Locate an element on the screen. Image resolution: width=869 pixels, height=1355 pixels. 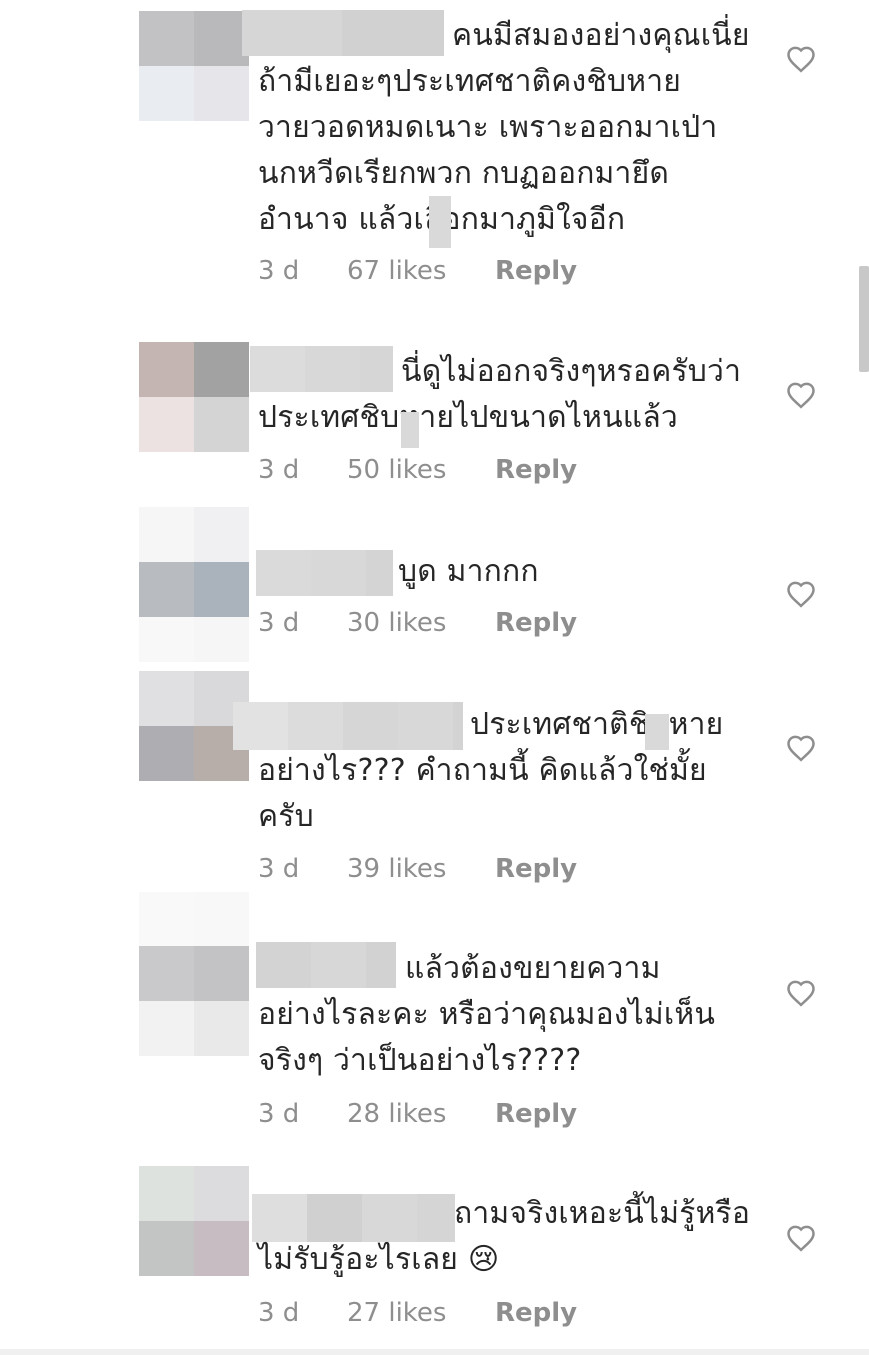
scrollbar-thumb is located at coordinates (864, 319).